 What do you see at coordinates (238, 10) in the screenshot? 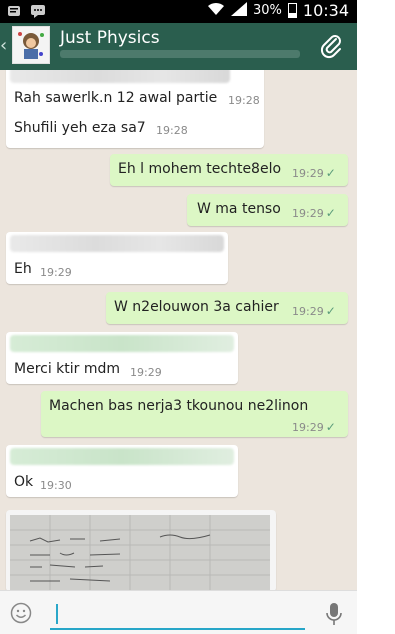
I see `signal-icon` at bounding box center [238, 10].